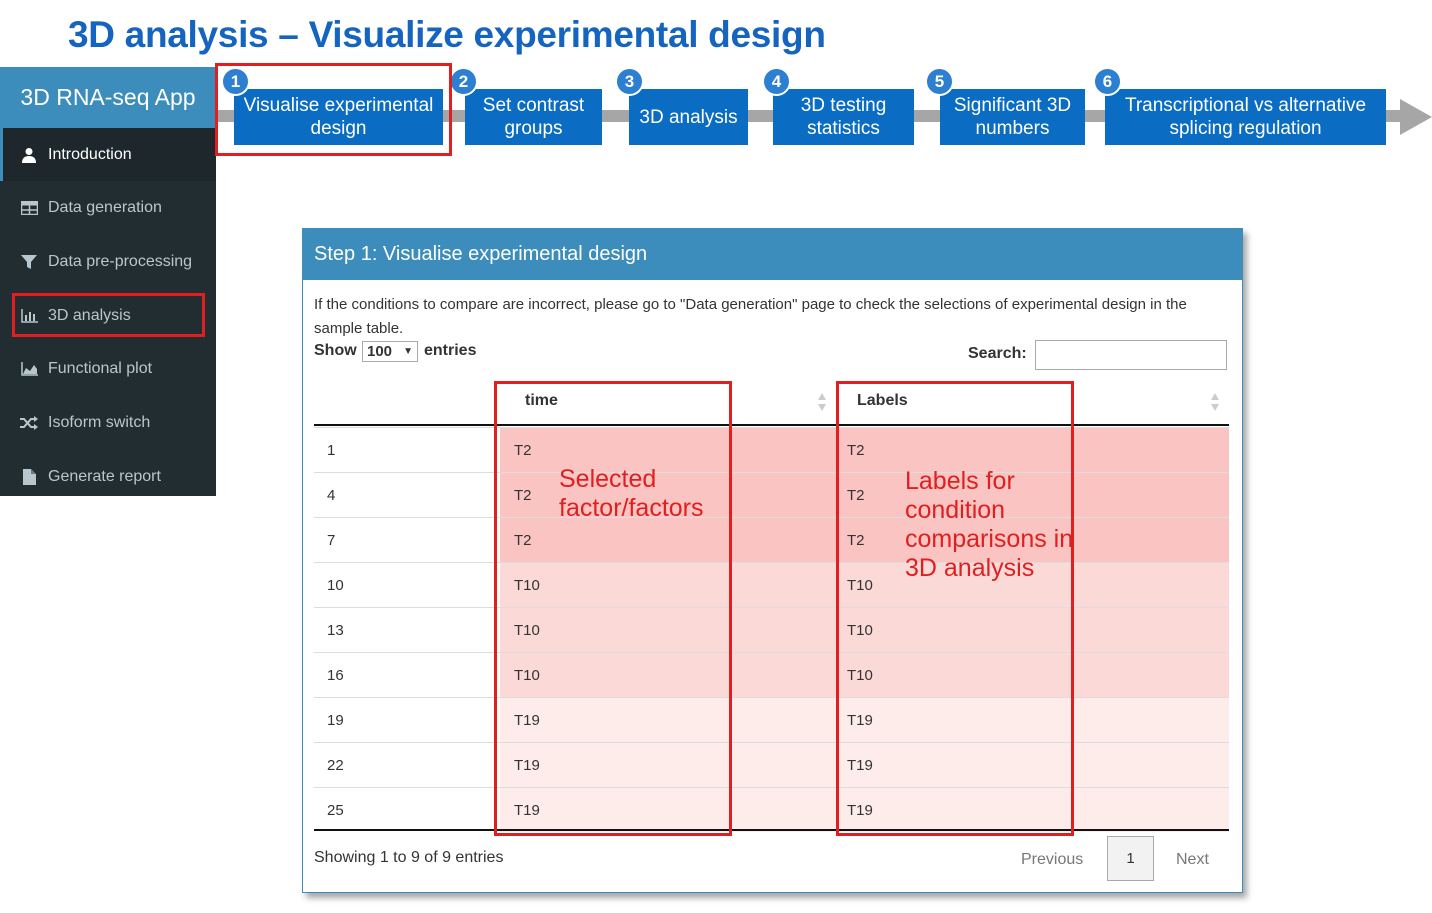  Describe the element at coordinates (108, 315) in the screenshot. I see `highlight-3d-analysis` at that location.